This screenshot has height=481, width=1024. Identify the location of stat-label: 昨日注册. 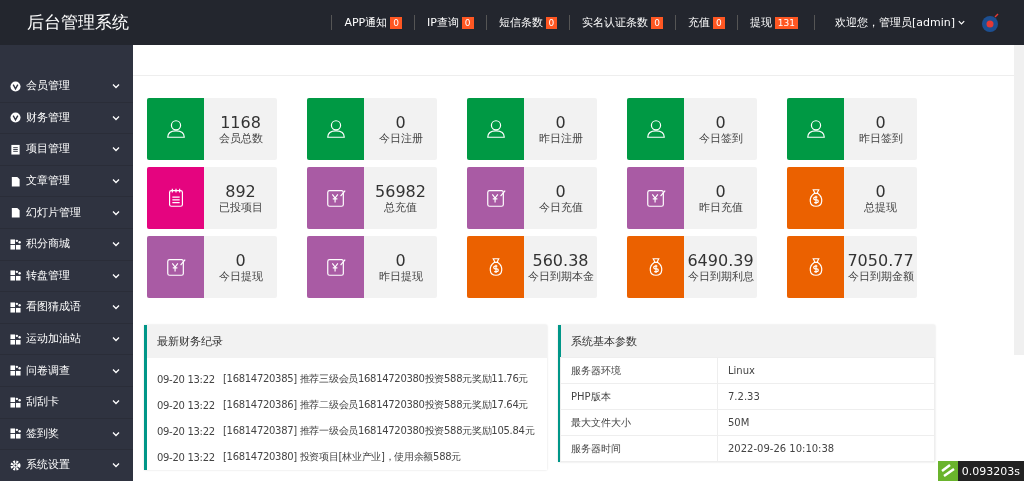
(560, 138).